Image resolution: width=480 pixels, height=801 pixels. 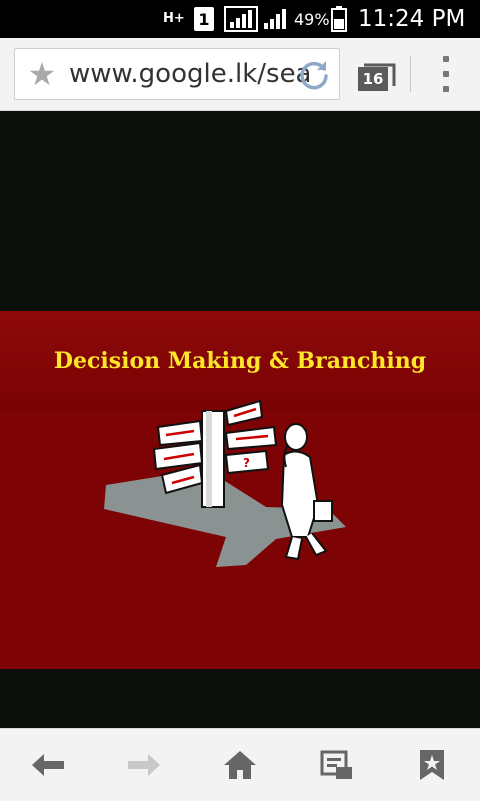 I want to click on slide-title: Decision Making & Branching, so click(x=240, y=361).